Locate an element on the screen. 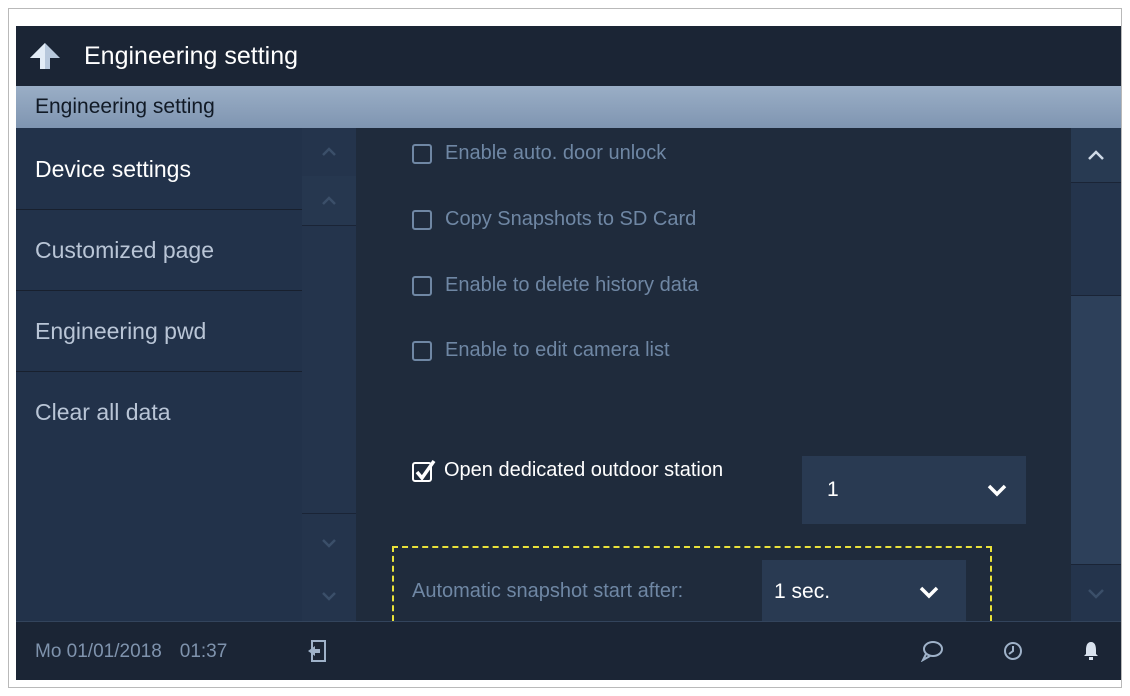 This screenshot has height=696, width=1130. content-scroll-track is located at coordinates (1096, 239).